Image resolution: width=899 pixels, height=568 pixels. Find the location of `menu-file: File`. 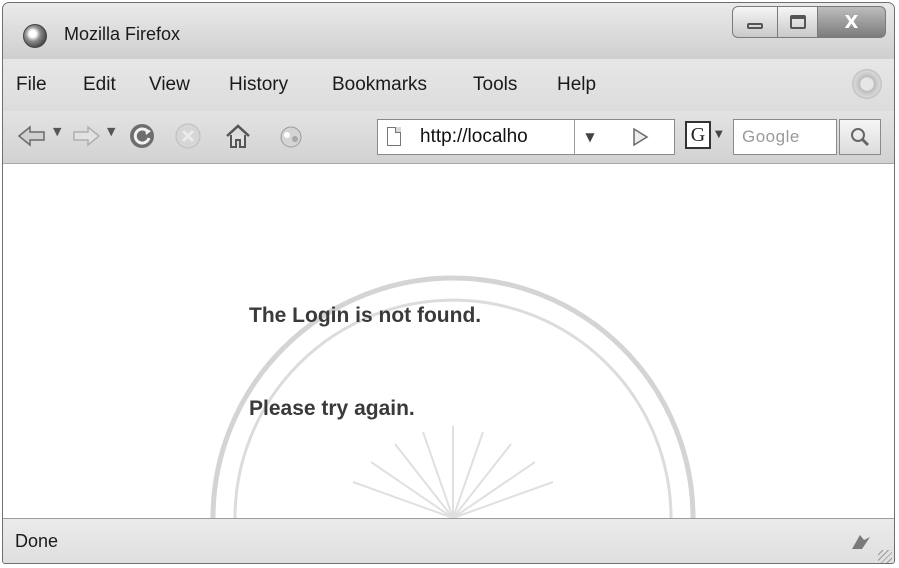

menu-file: File is located at coordinates (31, 85).